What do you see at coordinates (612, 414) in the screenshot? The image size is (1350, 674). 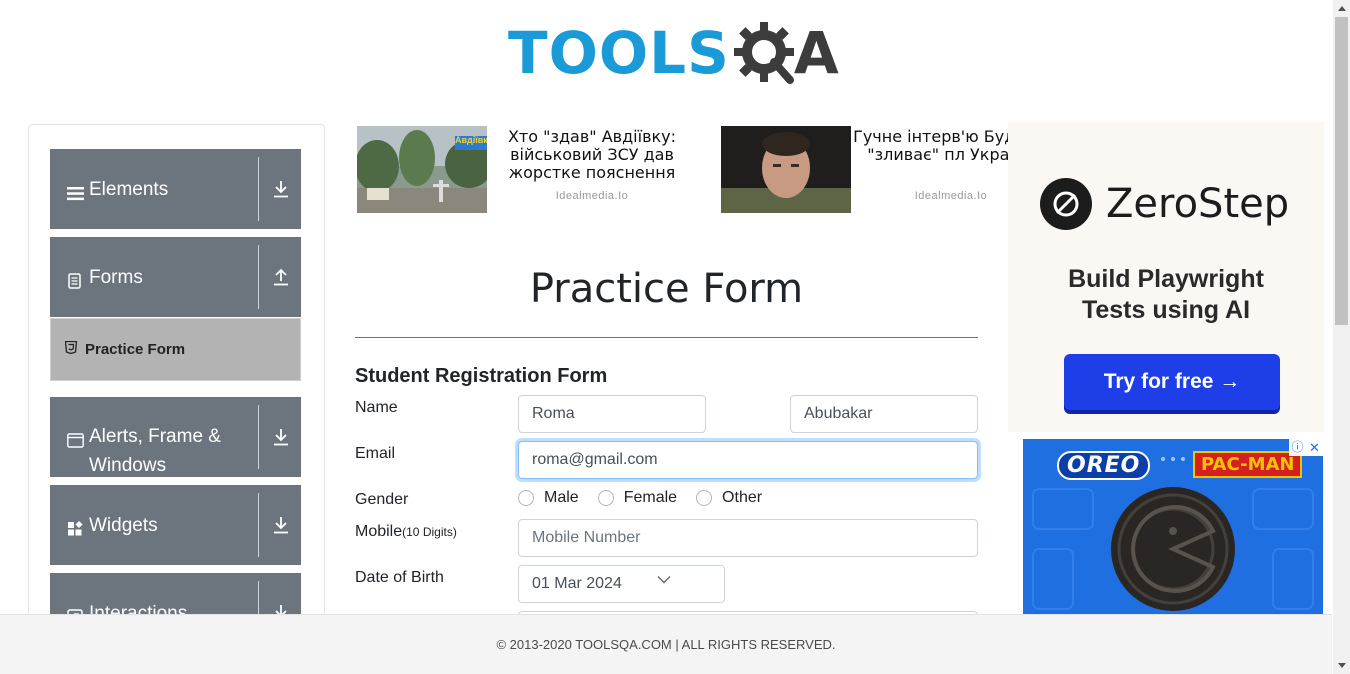 I see `first-name-input` at bounding box center [612, 414].